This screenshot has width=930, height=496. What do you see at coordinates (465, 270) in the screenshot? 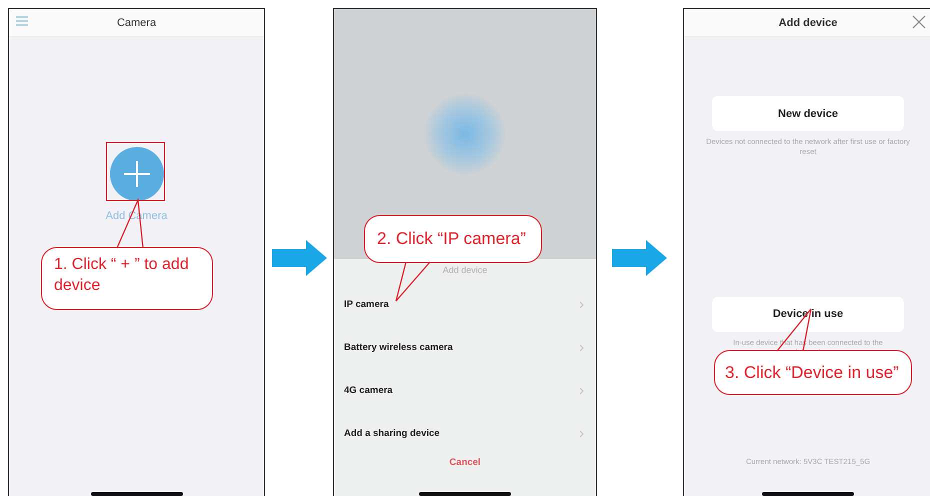
I see `sheet-title: Add device` at bounding box center [465, 270].